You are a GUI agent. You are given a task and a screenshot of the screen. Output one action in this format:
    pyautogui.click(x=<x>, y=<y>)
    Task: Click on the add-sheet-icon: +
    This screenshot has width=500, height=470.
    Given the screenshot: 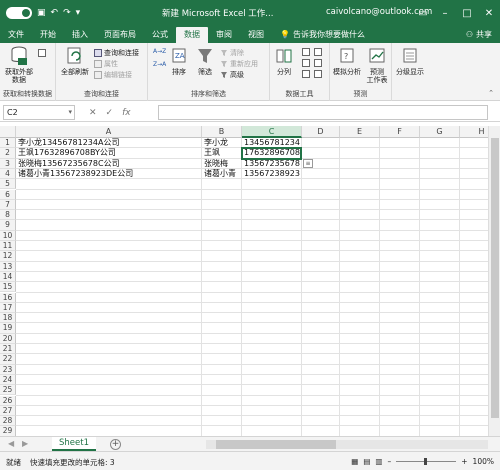 What is the action you would take?
    pyautogui.click(x=115, y=444)
    